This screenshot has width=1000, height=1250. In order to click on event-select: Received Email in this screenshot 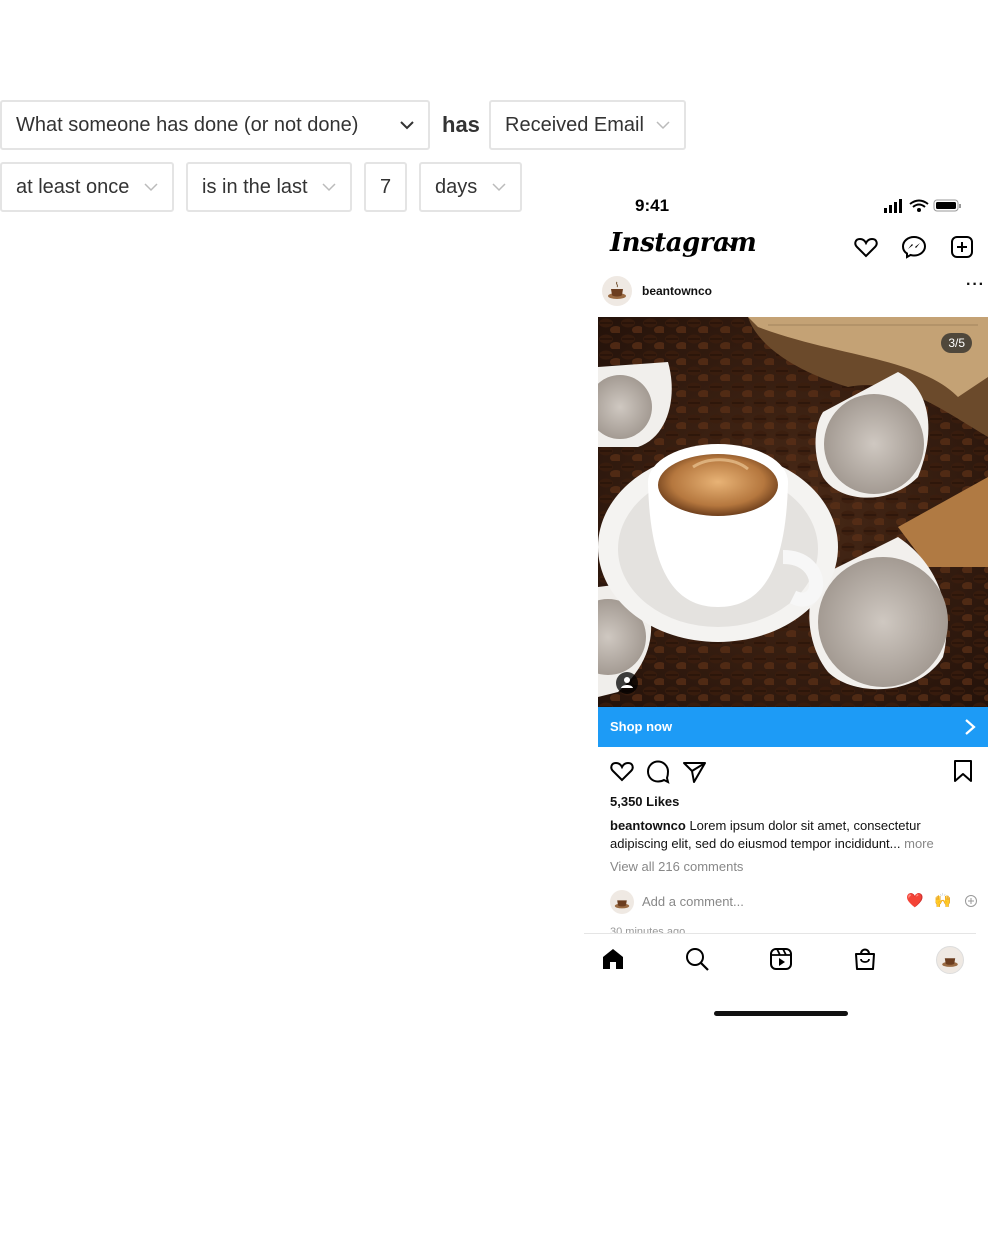, I will do `click(587, 125)`.